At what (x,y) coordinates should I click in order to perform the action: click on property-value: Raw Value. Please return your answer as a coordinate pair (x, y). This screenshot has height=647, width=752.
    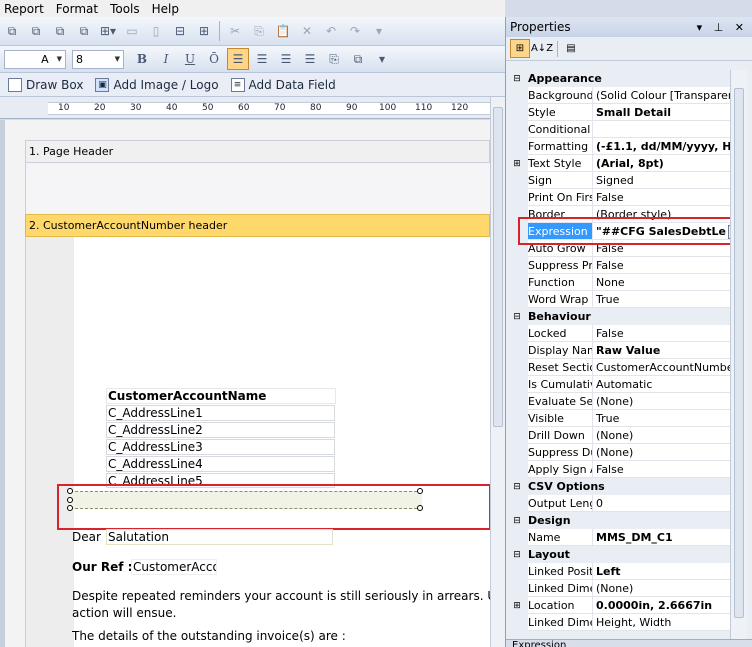
    Looking at the image, I should click on (661, 350).